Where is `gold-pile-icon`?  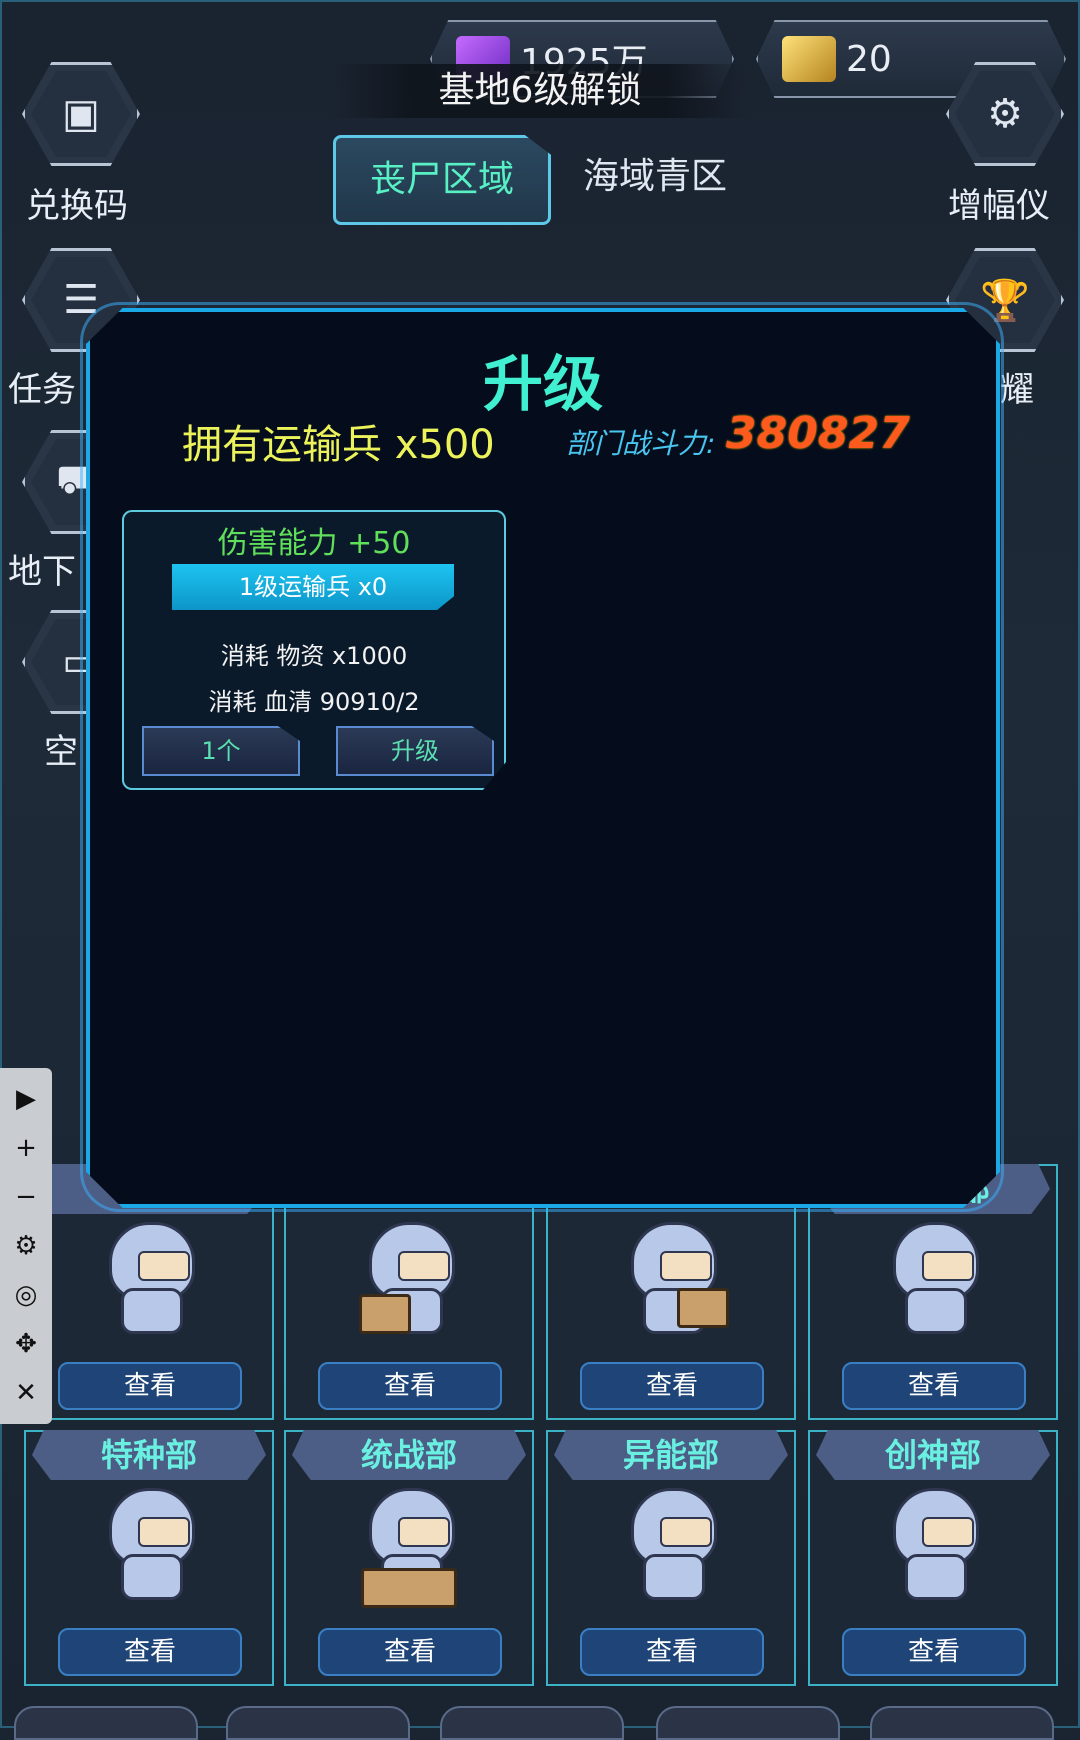 gold-pile-icon is located at coordinates (809, 59).